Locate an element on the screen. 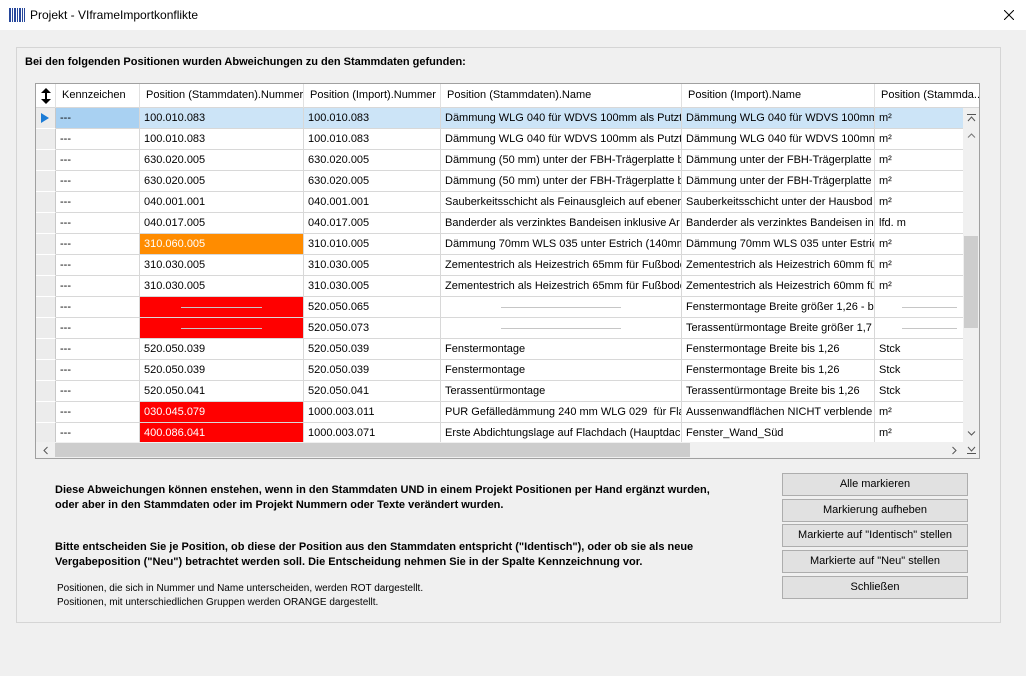 This screenshot has width=1026, height=676. cell-stamm-nummer: 630.020.005 is located at coordinates (222, 160).